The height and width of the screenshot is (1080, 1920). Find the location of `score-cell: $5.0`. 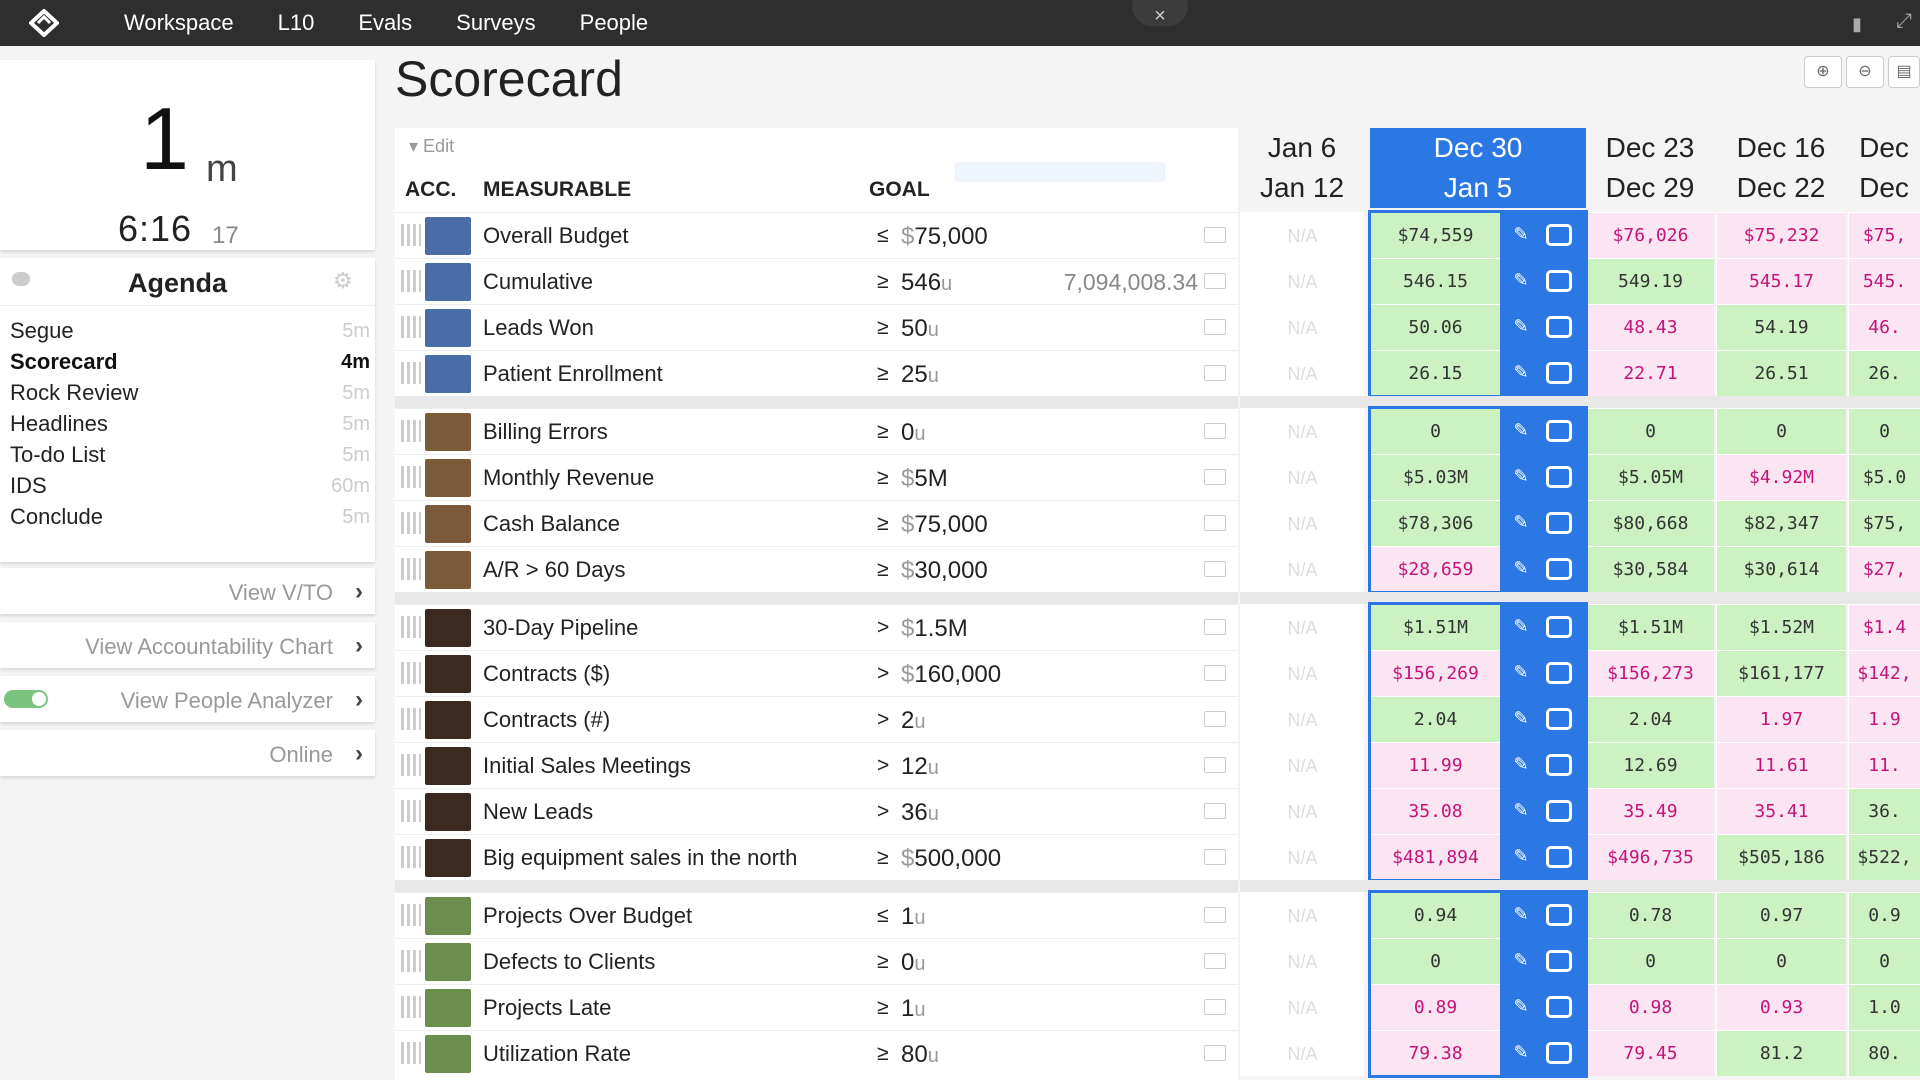

score-cell: $5.0 is located at coordinates (1884, 477).